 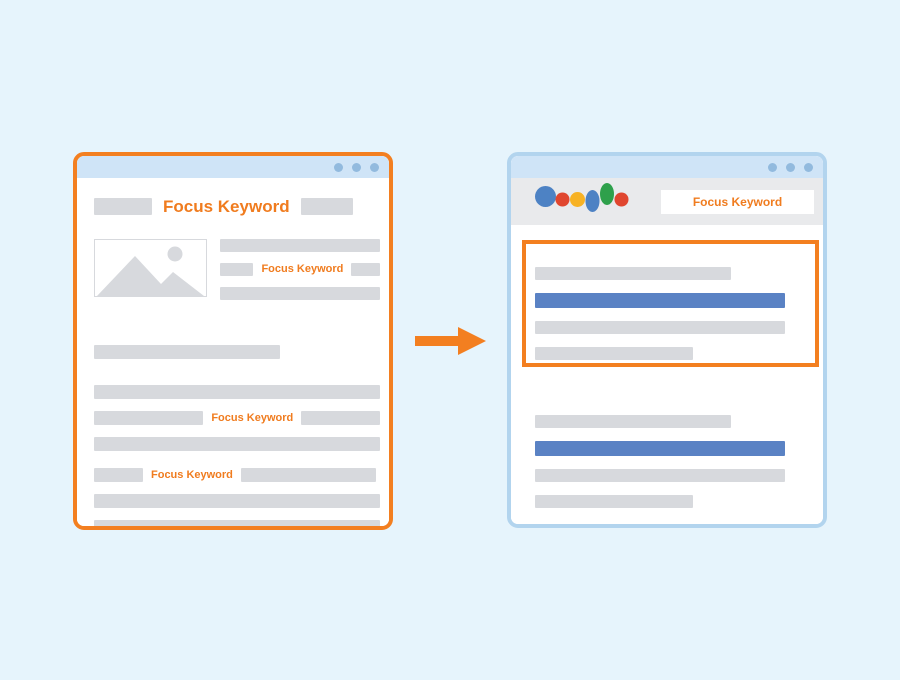 I want to click on page-window-controls, so click(x=356, y=167).